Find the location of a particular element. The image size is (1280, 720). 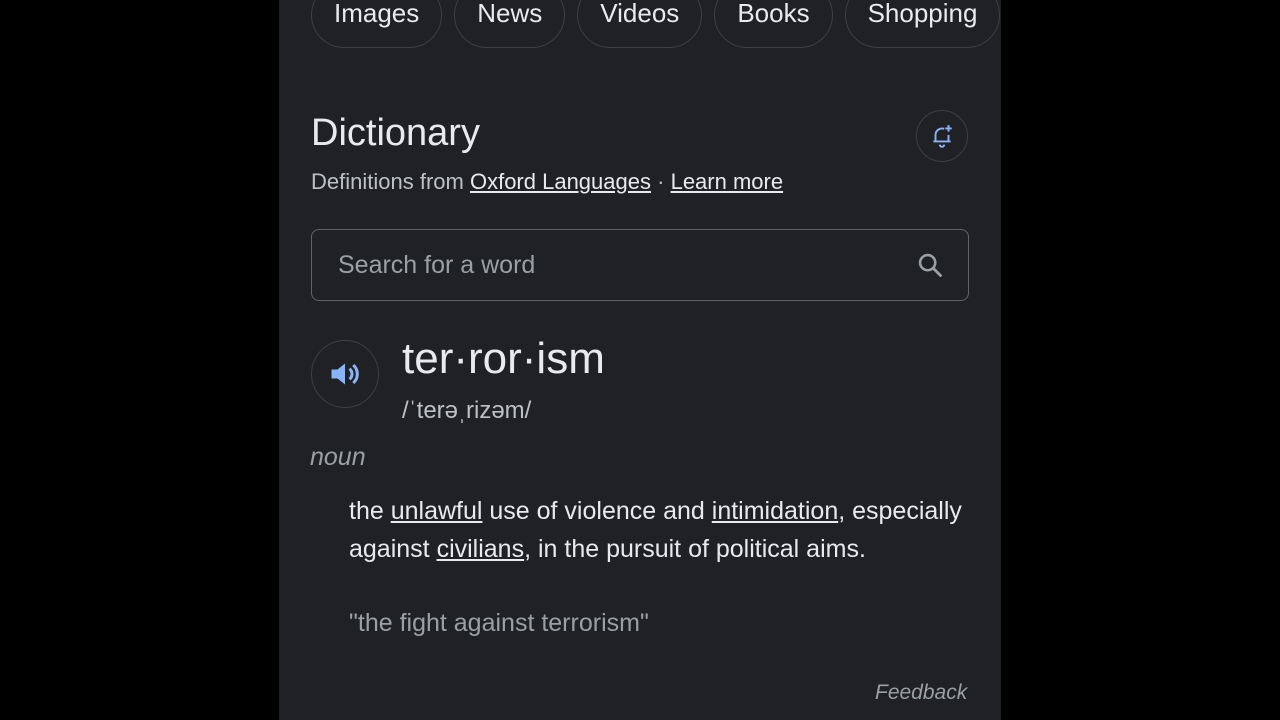

phonetic-spelling: /ˈterəˌrizəm/ is located at coordinates (467, 410).